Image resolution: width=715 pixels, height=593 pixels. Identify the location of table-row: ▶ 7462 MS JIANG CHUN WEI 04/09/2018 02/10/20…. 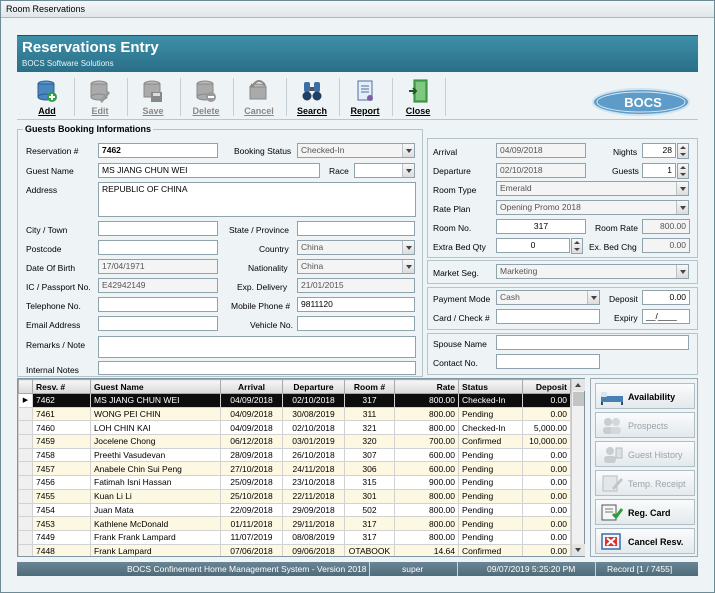
(294, 400).